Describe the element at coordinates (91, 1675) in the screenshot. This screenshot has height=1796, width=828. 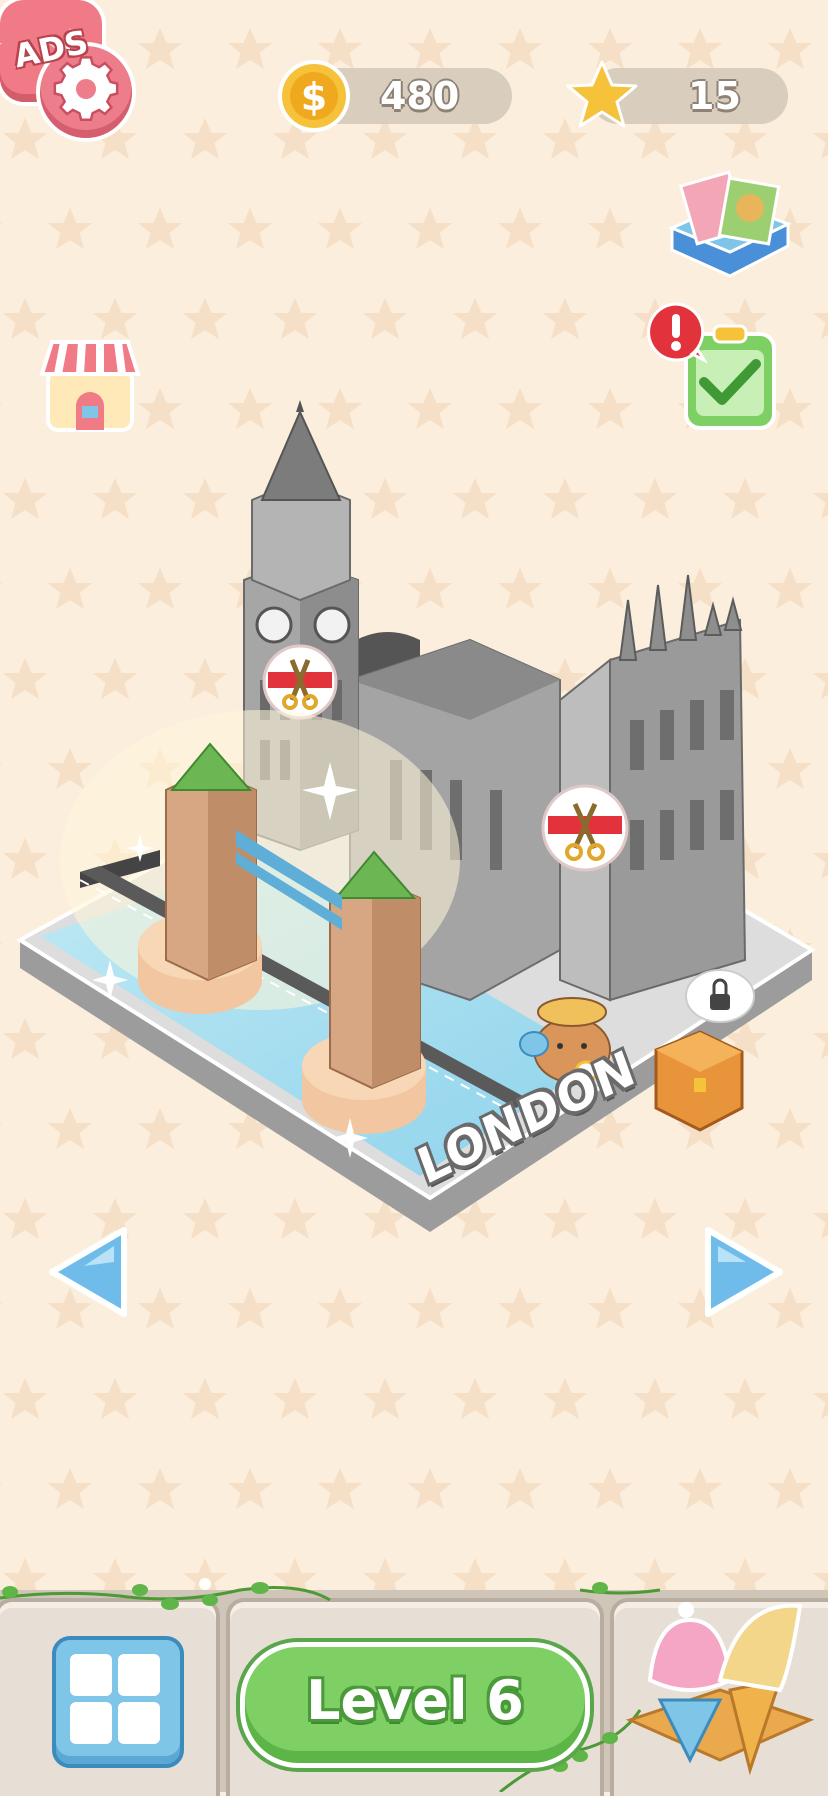
I see `grid-icon` at that location.